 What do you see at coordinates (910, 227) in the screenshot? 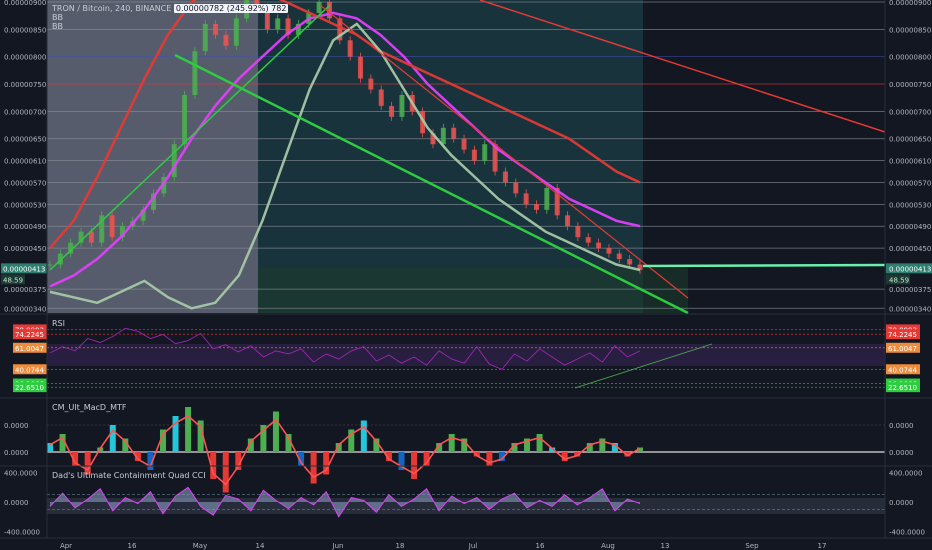
I see `y-tick-label-right: 0.00000490` at bounding box center [910, 227].